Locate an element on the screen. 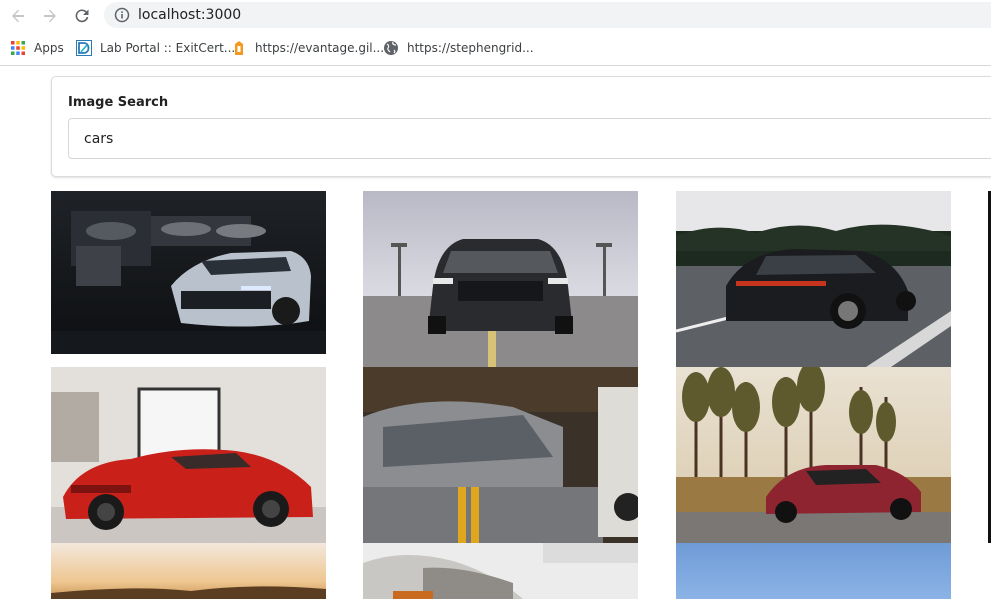  image-camaro is located at coordinates (188, 272).